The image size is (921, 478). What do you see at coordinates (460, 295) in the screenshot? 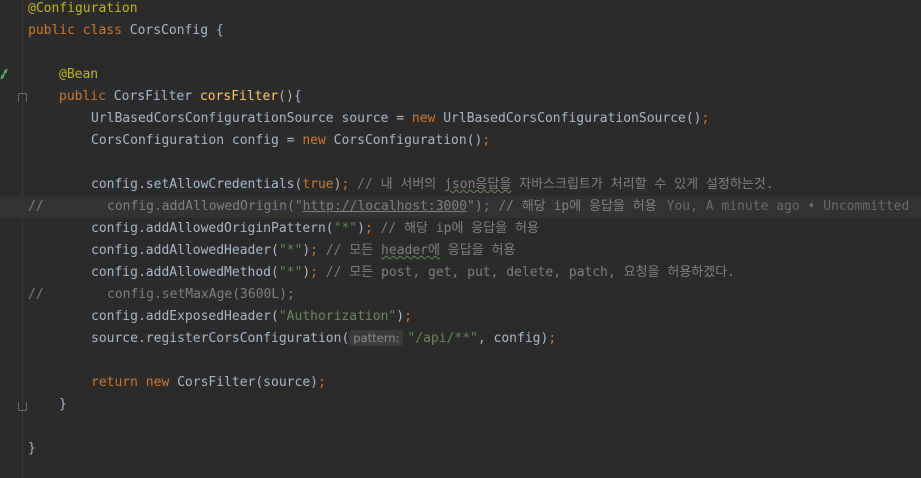
I see `code-line: // config.setMaxAge(3600L);` at bounding box center [460, 295].